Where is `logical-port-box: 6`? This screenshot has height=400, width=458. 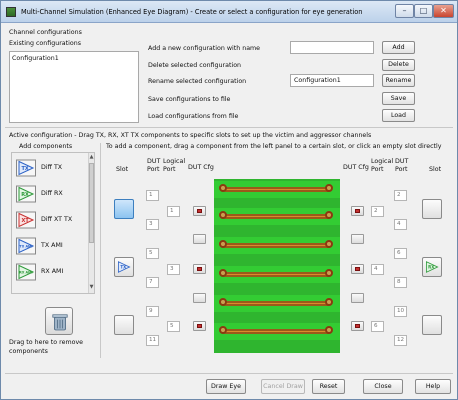 logical-port-box: 6 is located at coordinates (377, 326).